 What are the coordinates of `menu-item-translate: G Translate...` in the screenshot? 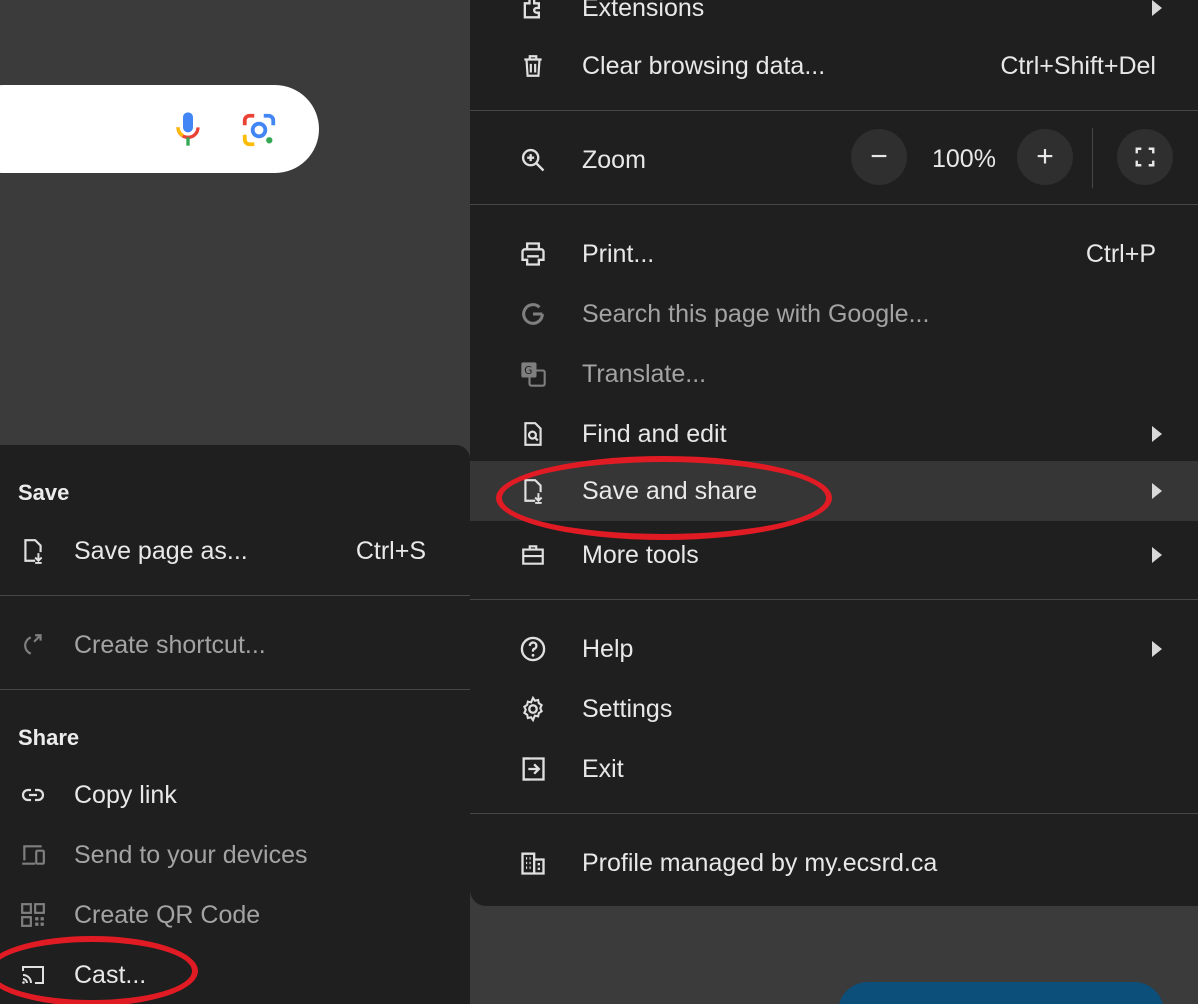 It's located at (834, 374).